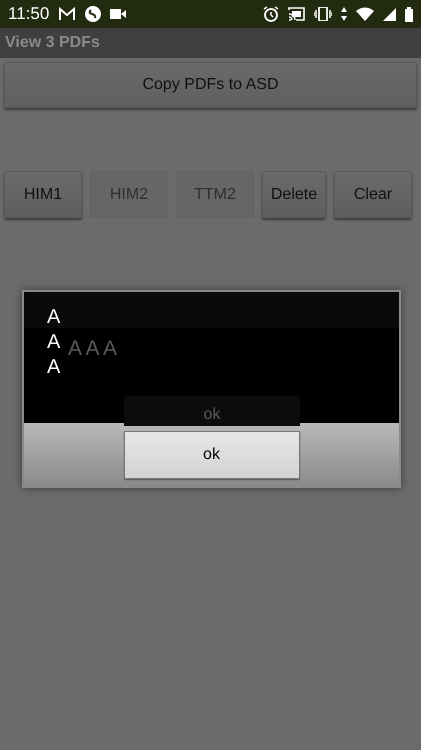 This screenshot has width=421, height=750. I want to click on signal-icon, so click(389, 14).